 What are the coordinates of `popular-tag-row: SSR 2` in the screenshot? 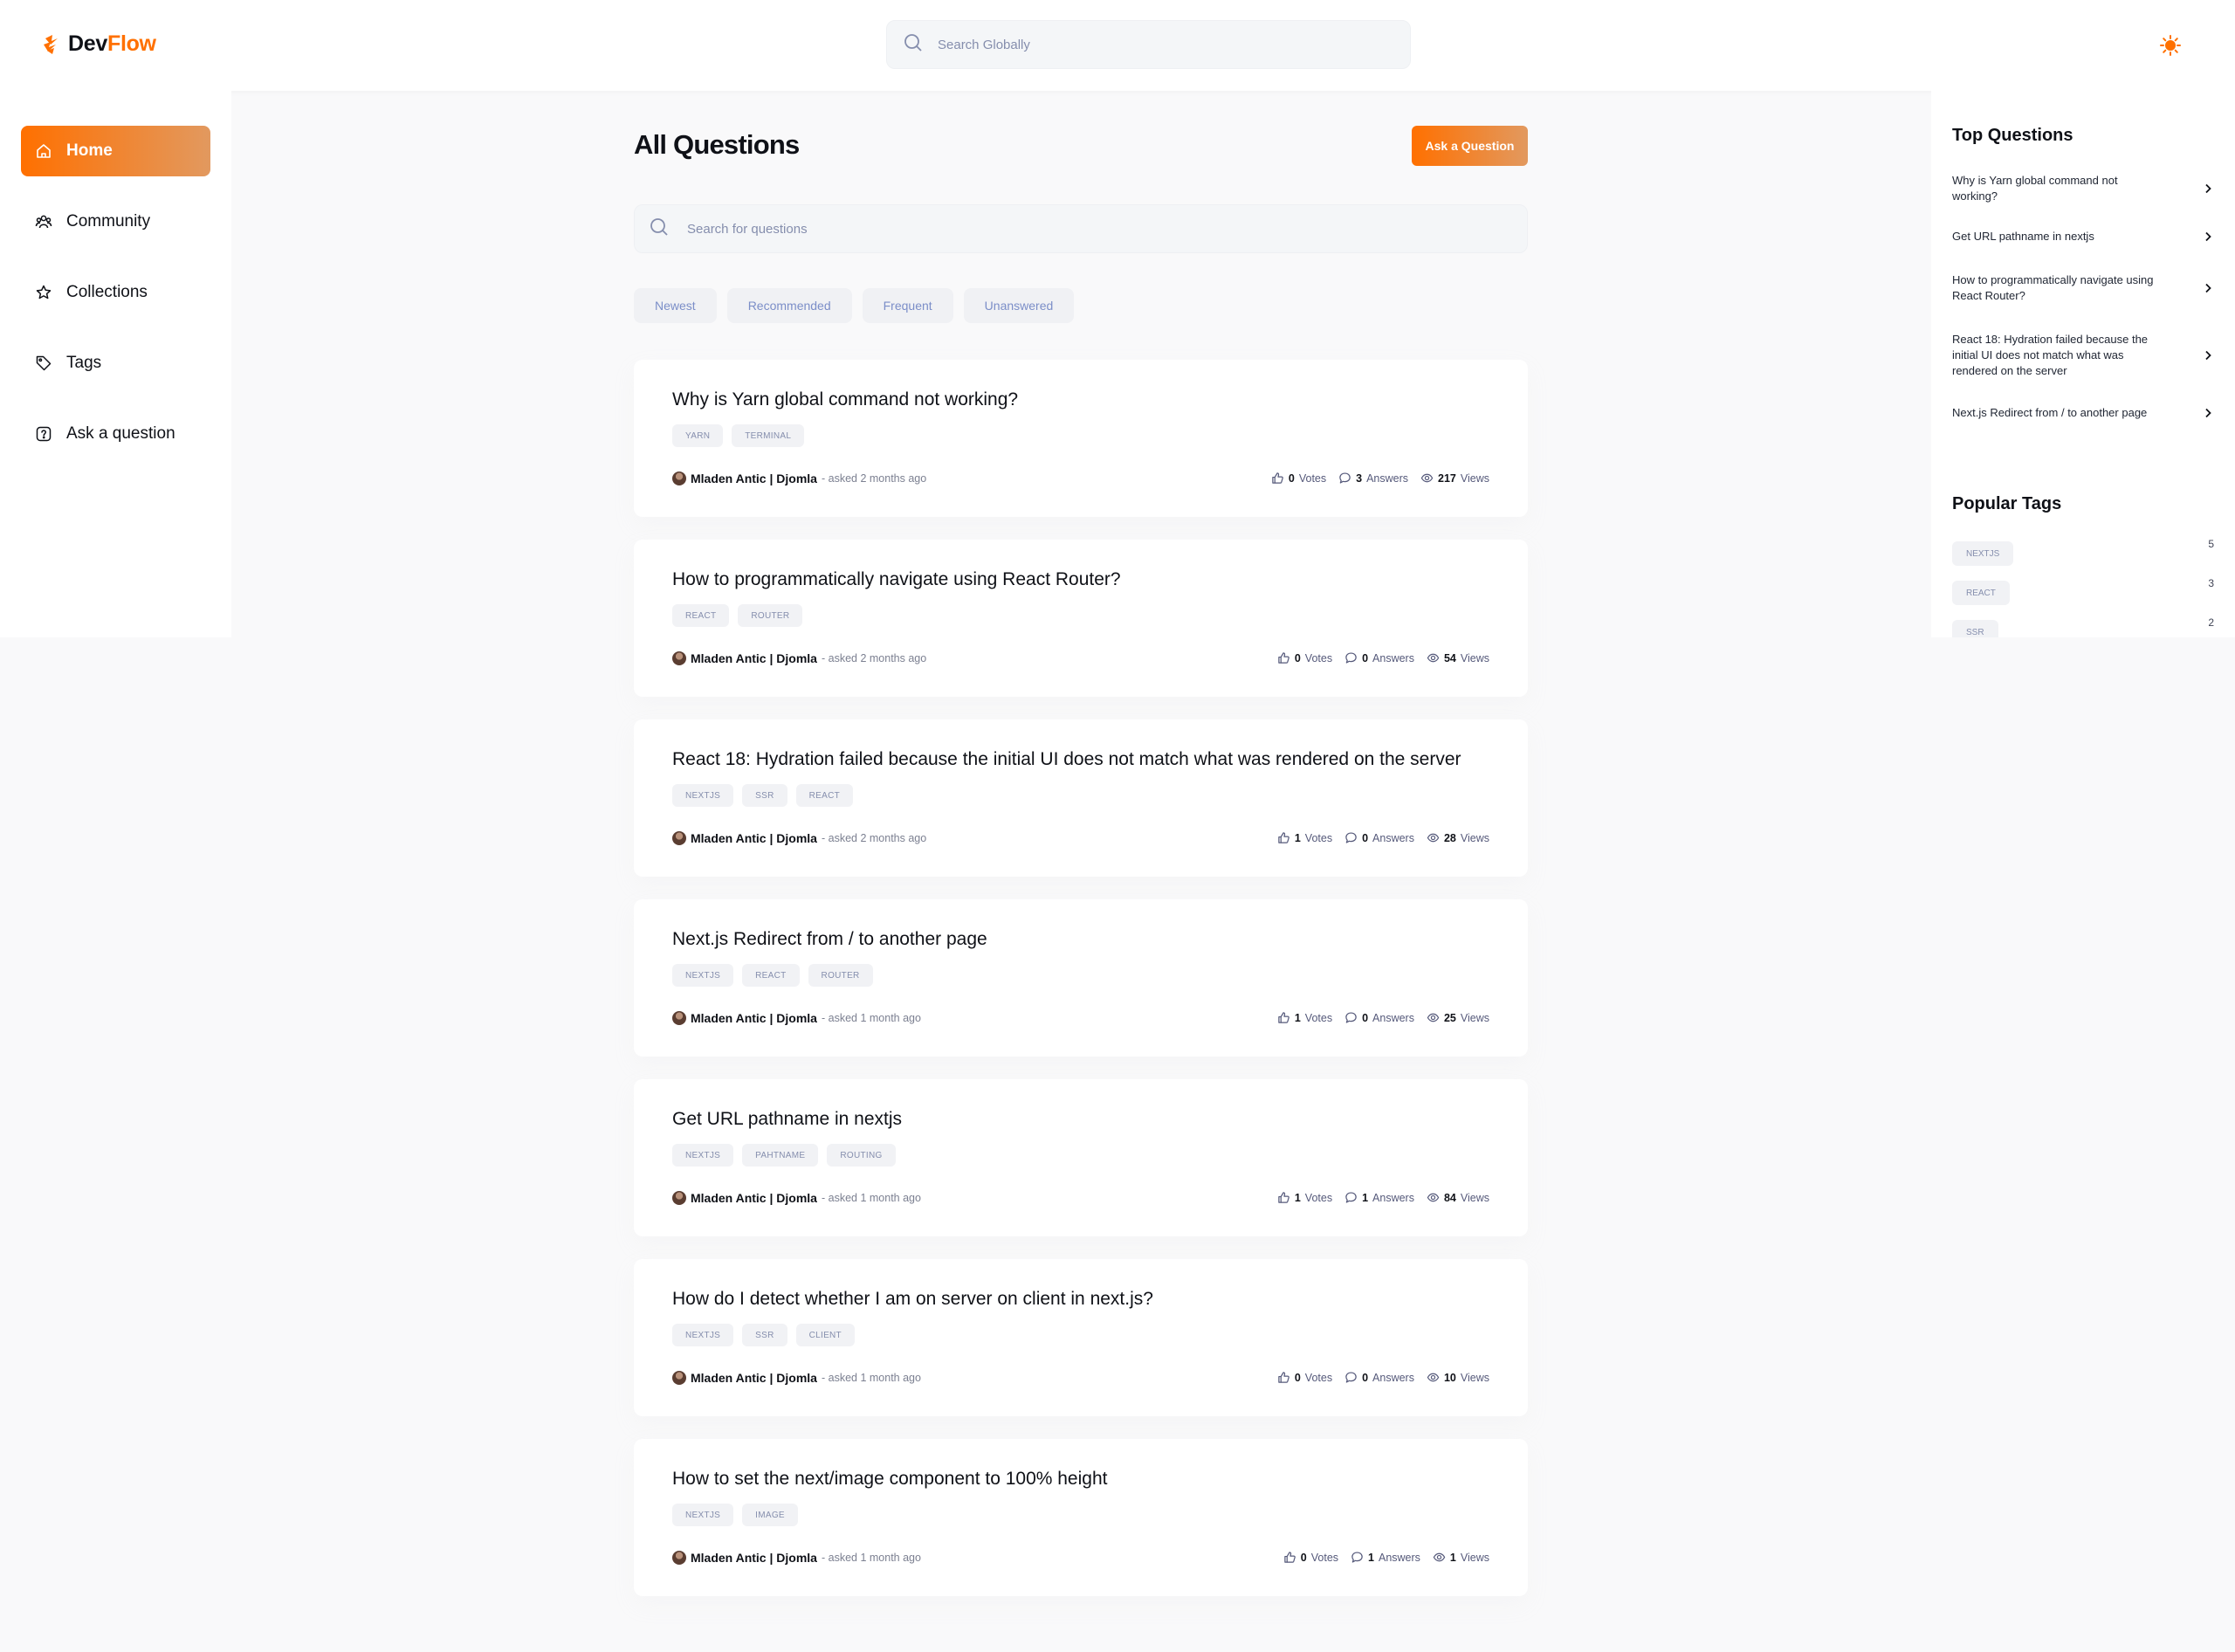 It's located at (2083, 626).